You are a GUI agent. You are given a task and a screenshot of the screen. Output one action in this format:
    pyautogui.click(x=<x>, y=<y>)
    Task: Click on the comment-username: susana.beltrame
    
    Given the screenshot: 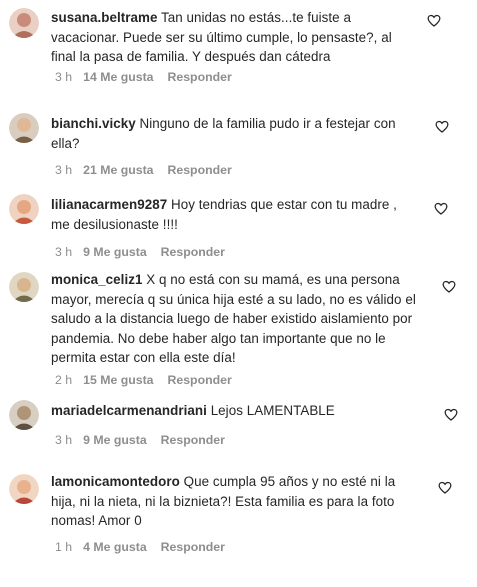 What is the action you would take?
    pyautogui.click(x=104, y=17)
    